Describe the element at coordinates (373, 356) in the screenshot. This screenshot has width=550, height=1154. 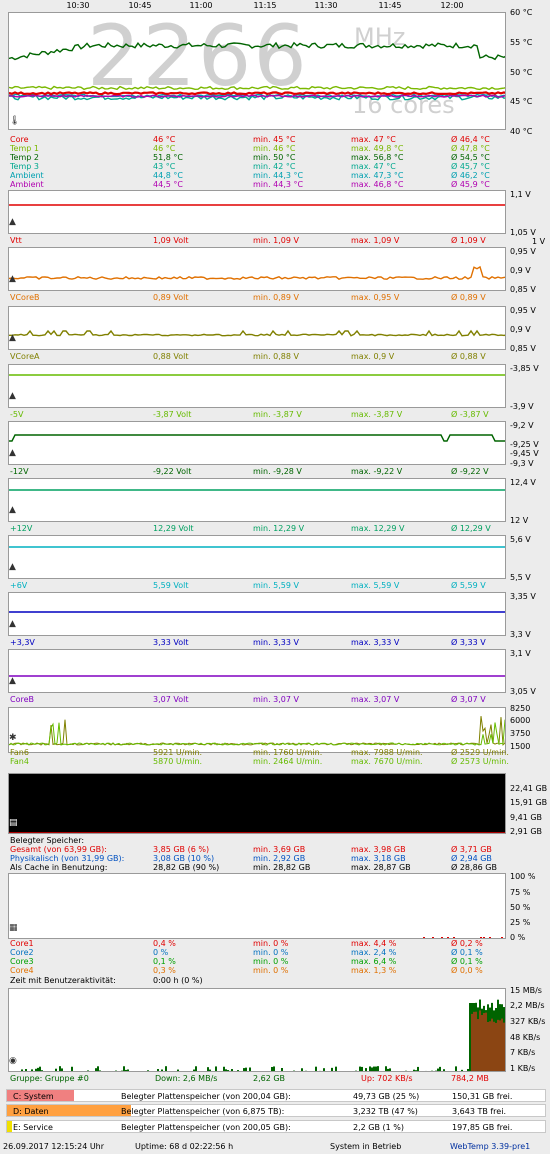
I see `stat-max: max. 0,9 V` at that location.